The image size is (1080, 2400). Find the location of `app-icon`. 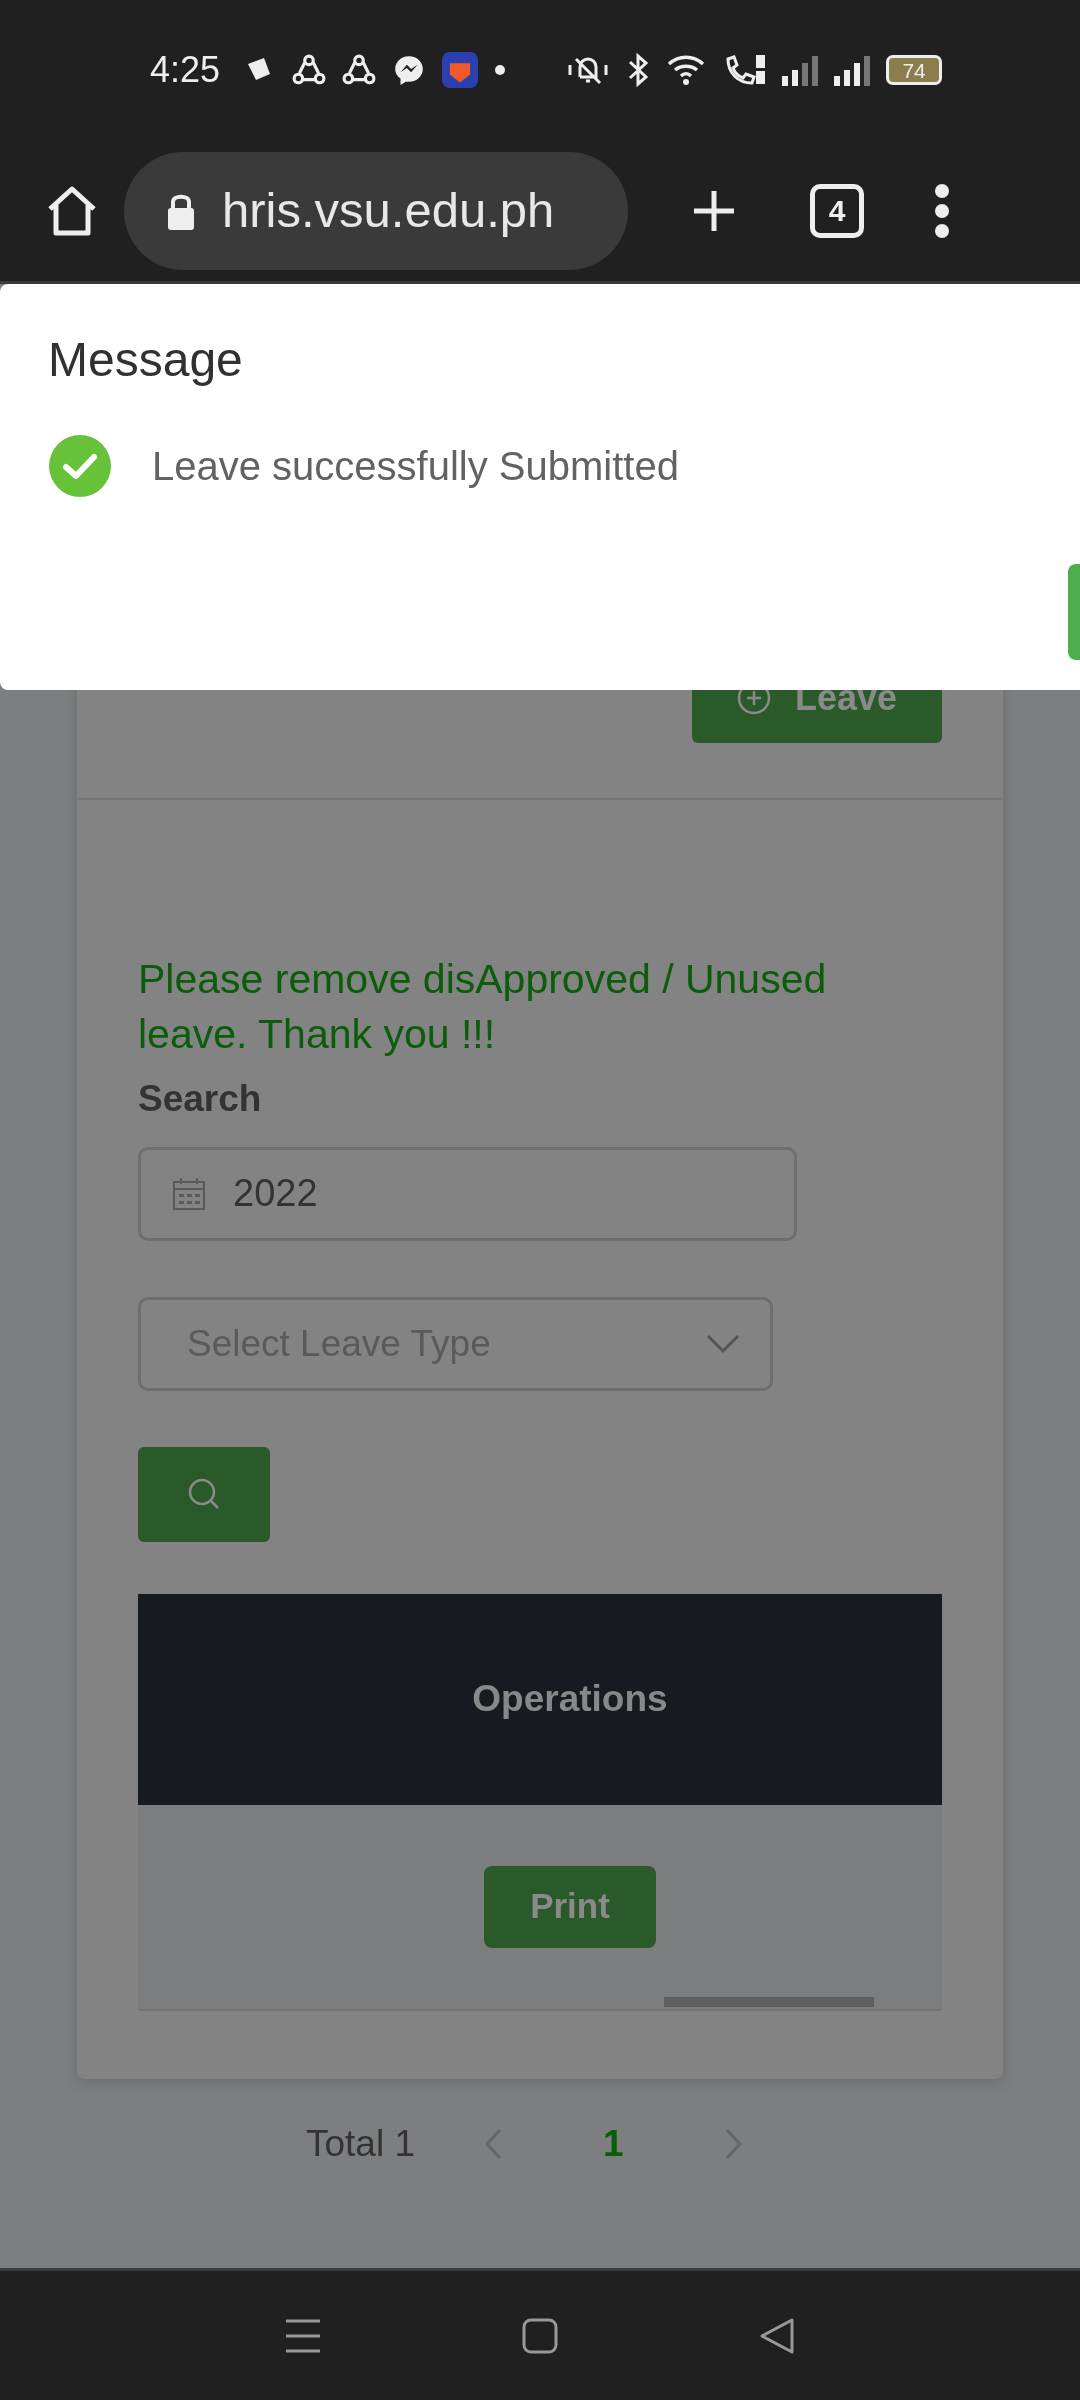

app-icon is located at coordinates (460, 70).